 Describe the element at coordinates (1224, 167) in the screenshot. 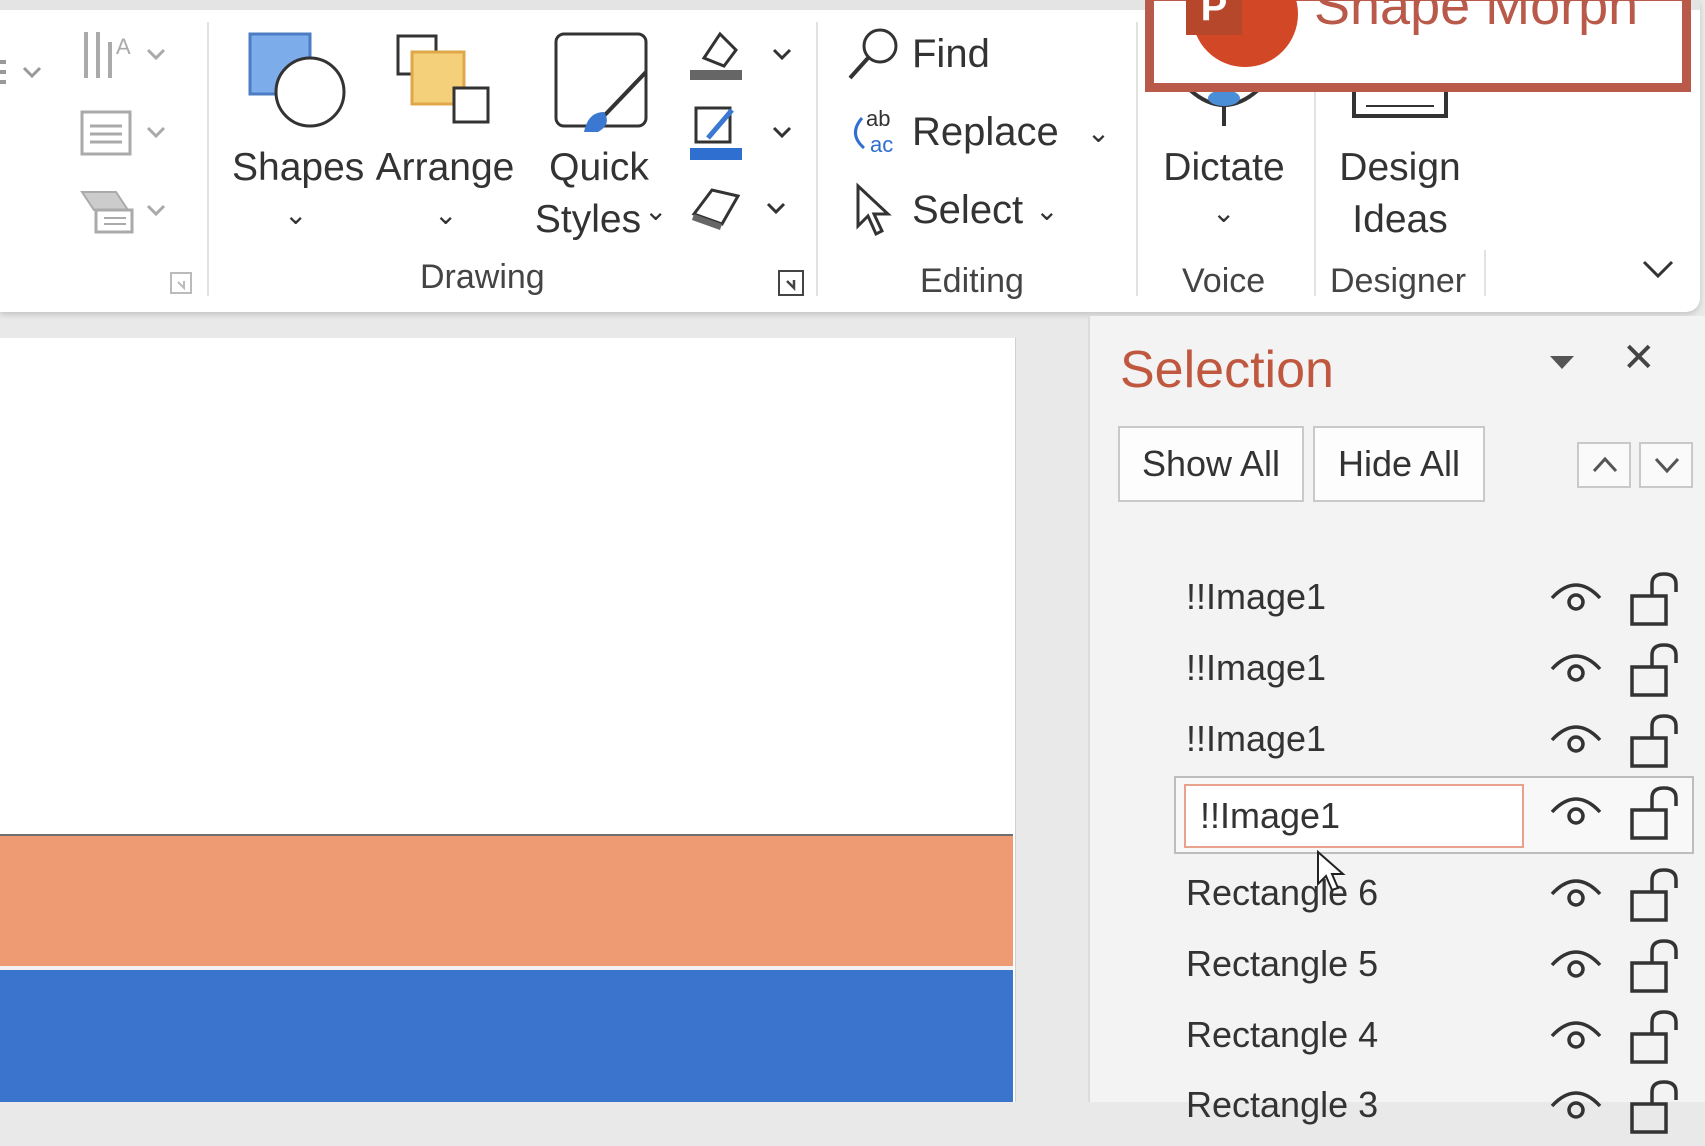

I see `dictate-label: Dictate` at that location.